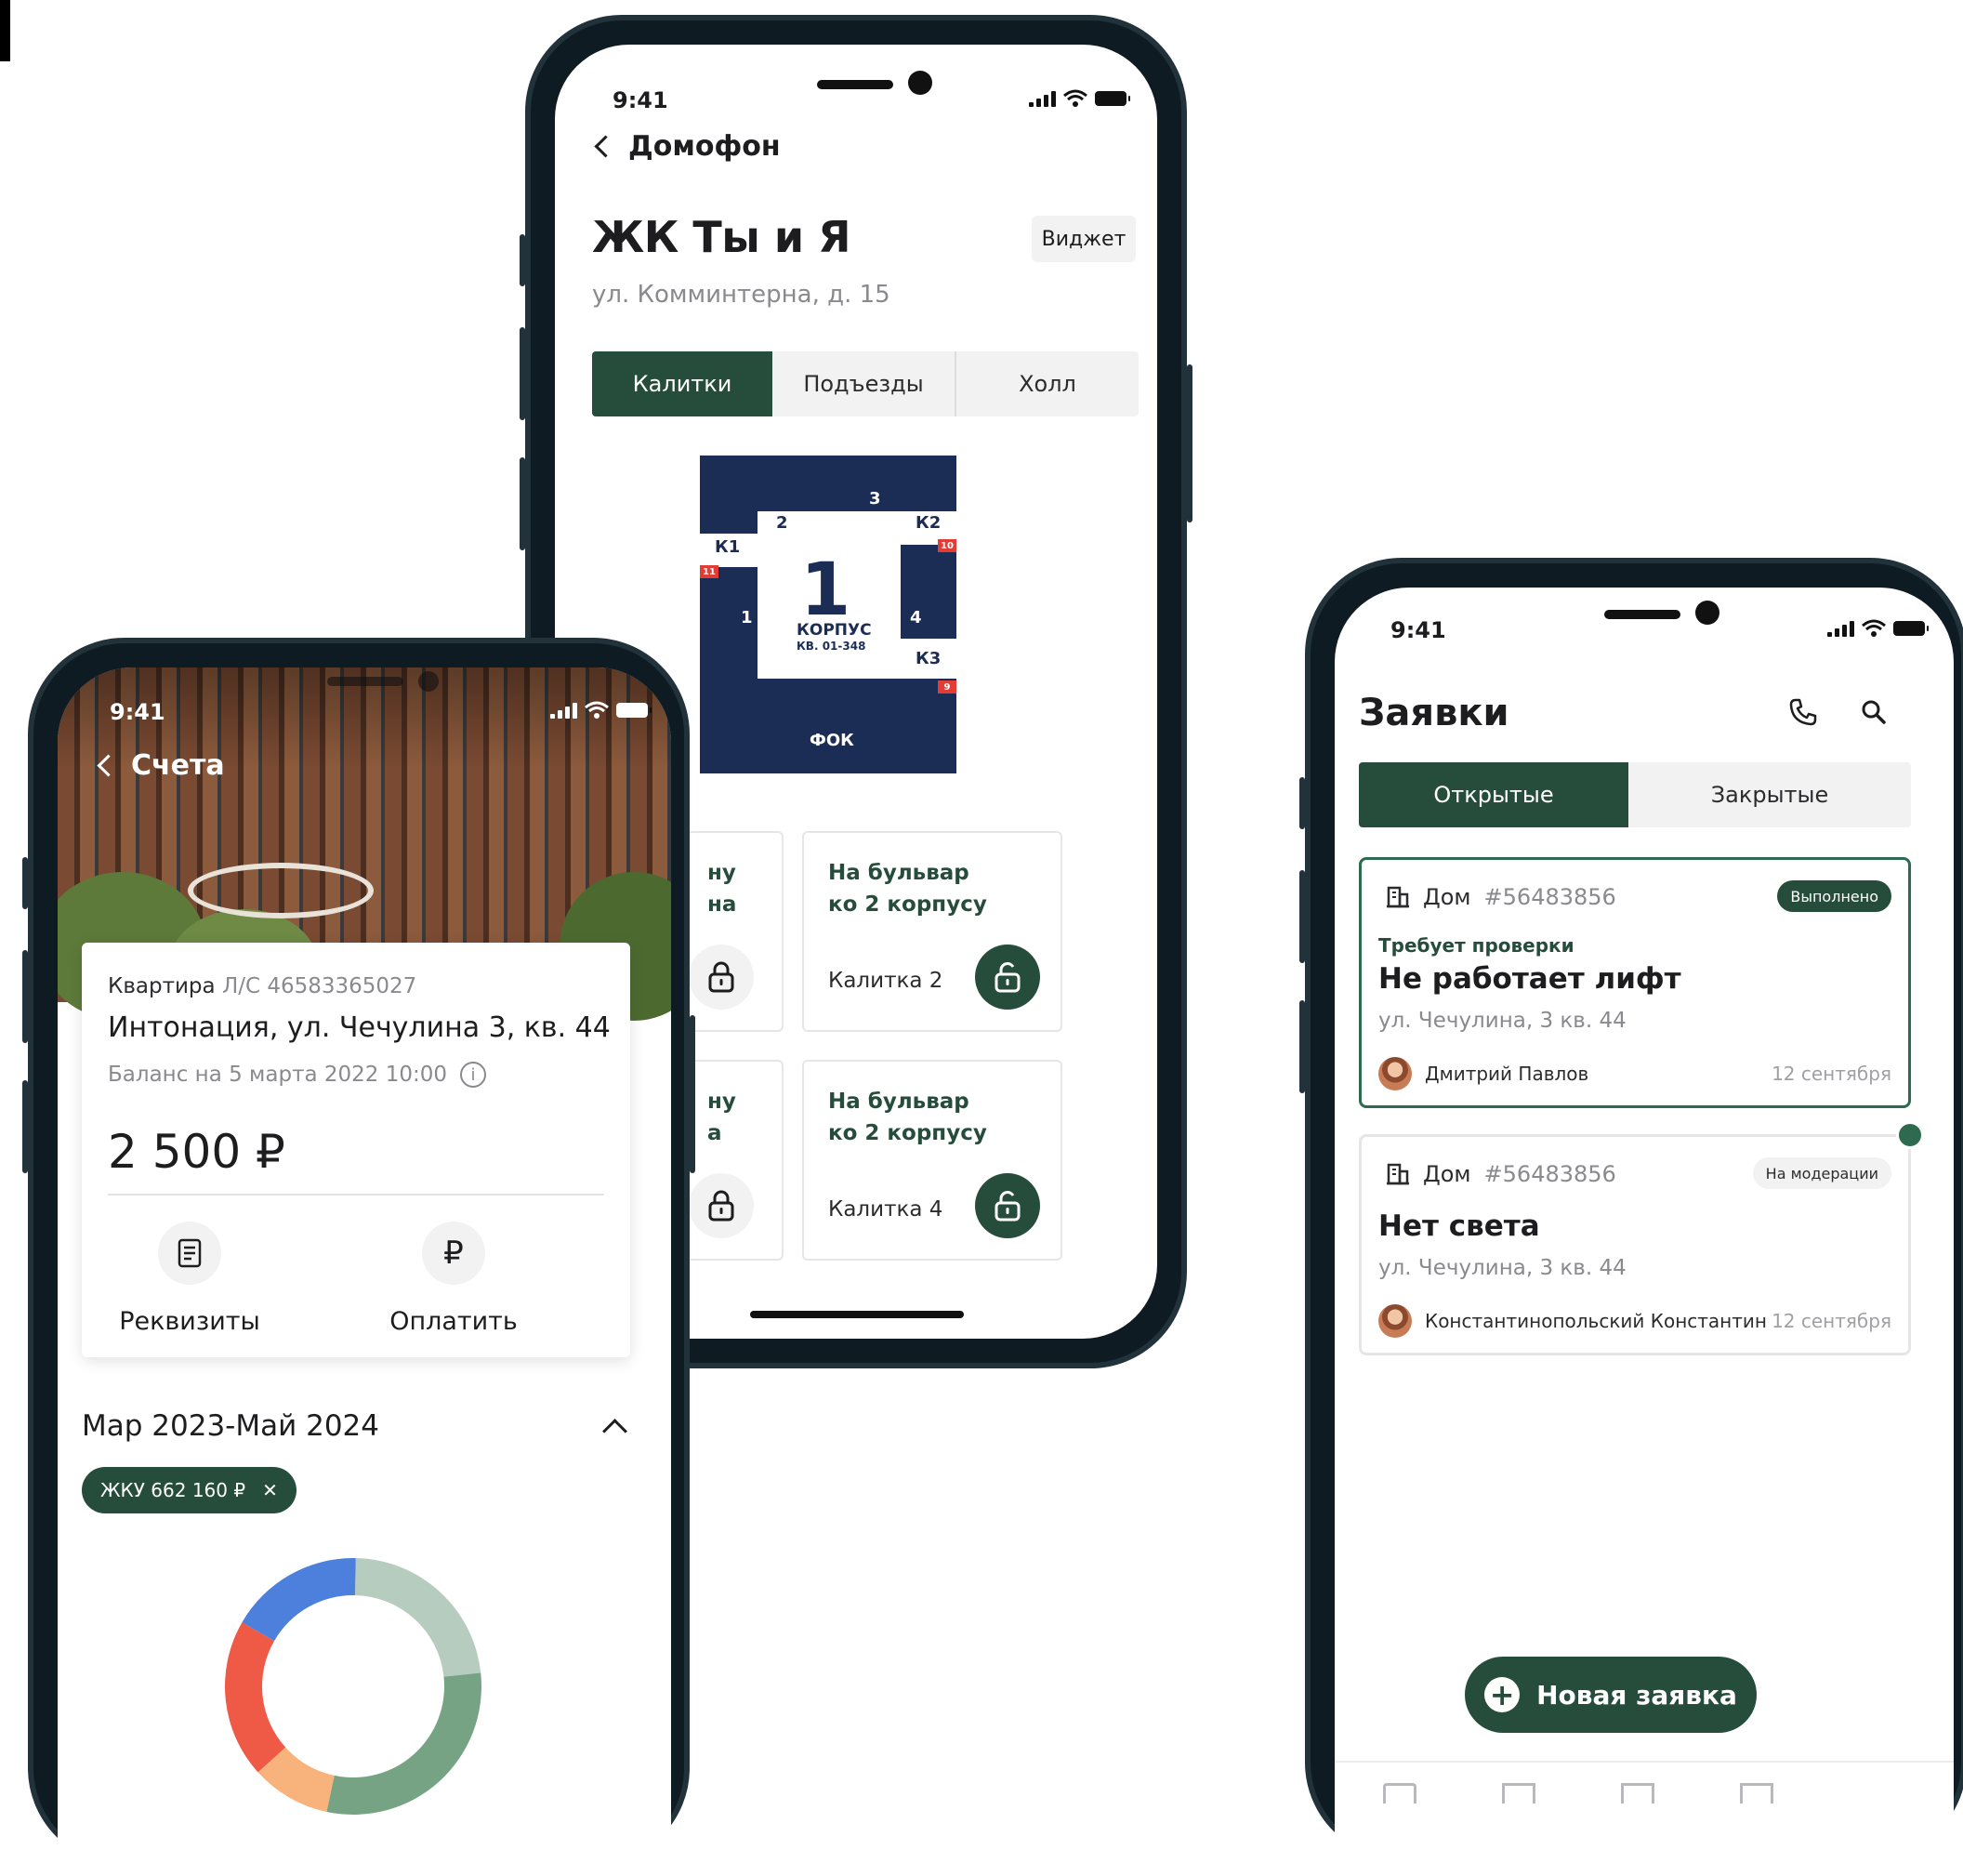 Image resolution: width=1963 pixels, height=1876 pixels. I want to click on request-assignee: Дмитрий Павлов, so click(1483, 1073).